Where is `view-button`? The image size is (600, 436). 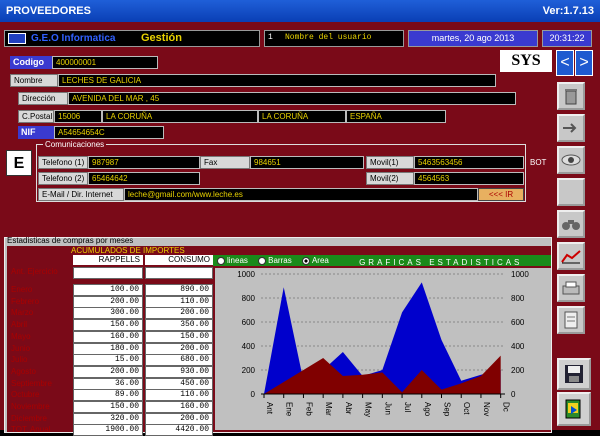
view-button is located at coordinates (571, 160).